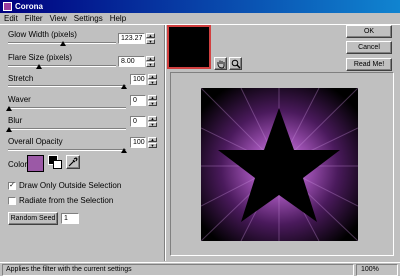 The height and width of the screenshot is (276, 400). Describe the element at coordinates (369, 64) in the screenshot. I see `readme-button: Read Me!` at that location.